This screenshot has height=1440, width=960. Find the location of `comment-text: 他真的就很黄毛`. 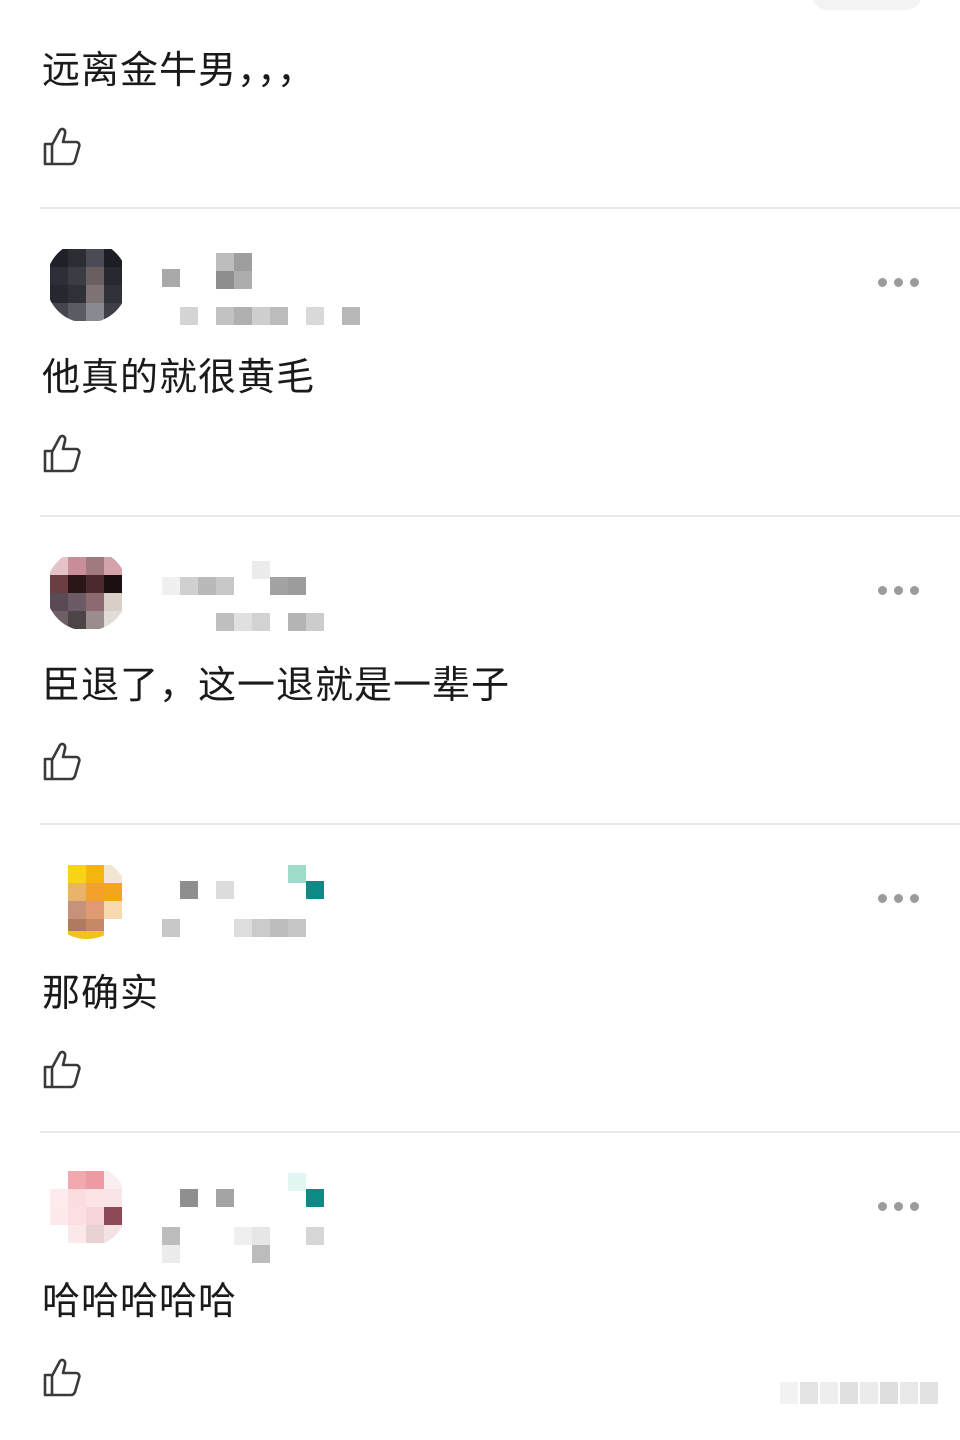

comment-text: 他真的就很黄毛 is located at coordinates (179, 377).